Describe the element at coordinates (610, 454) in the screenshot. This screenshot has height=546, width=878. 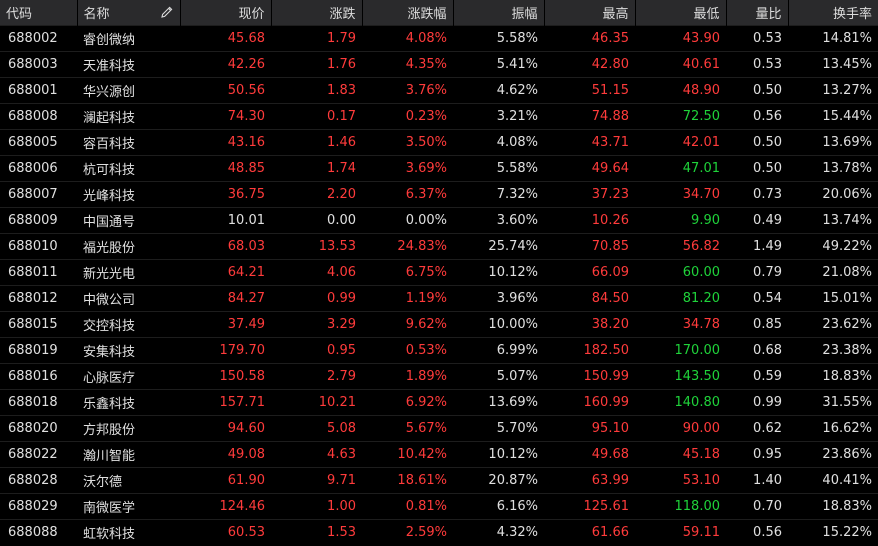
I see `cell-high: 49.68` at that location.